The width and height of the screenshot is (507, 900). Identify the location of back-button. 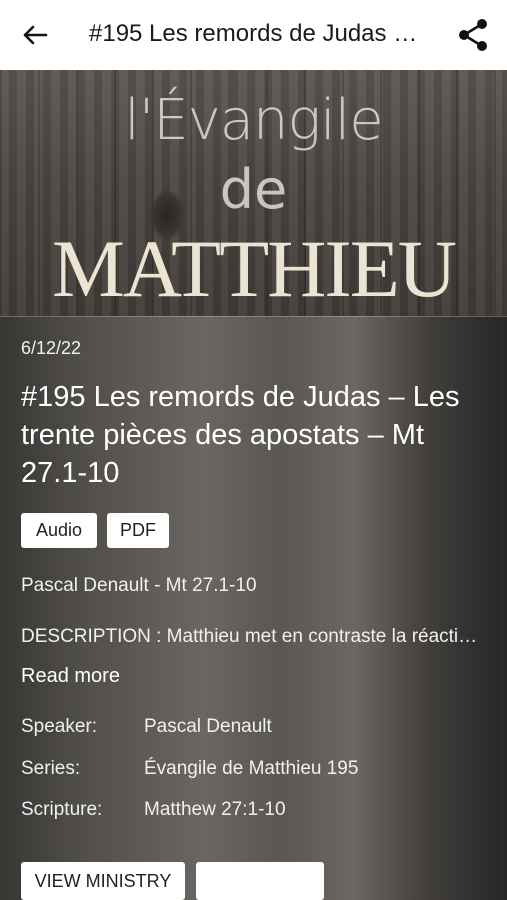
(35, 35).